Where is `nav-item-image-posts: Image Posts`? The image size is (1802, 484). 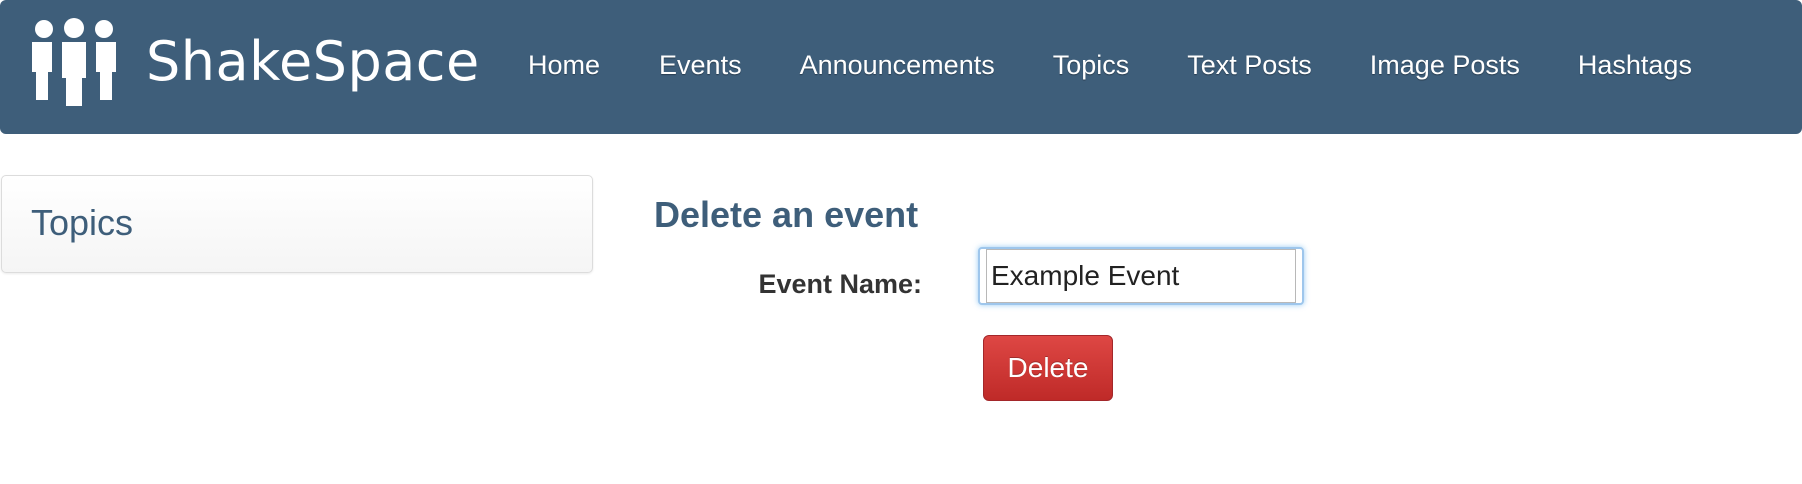
nav-item-image-posts: Image Posts is located at coordinates (1445, 65).